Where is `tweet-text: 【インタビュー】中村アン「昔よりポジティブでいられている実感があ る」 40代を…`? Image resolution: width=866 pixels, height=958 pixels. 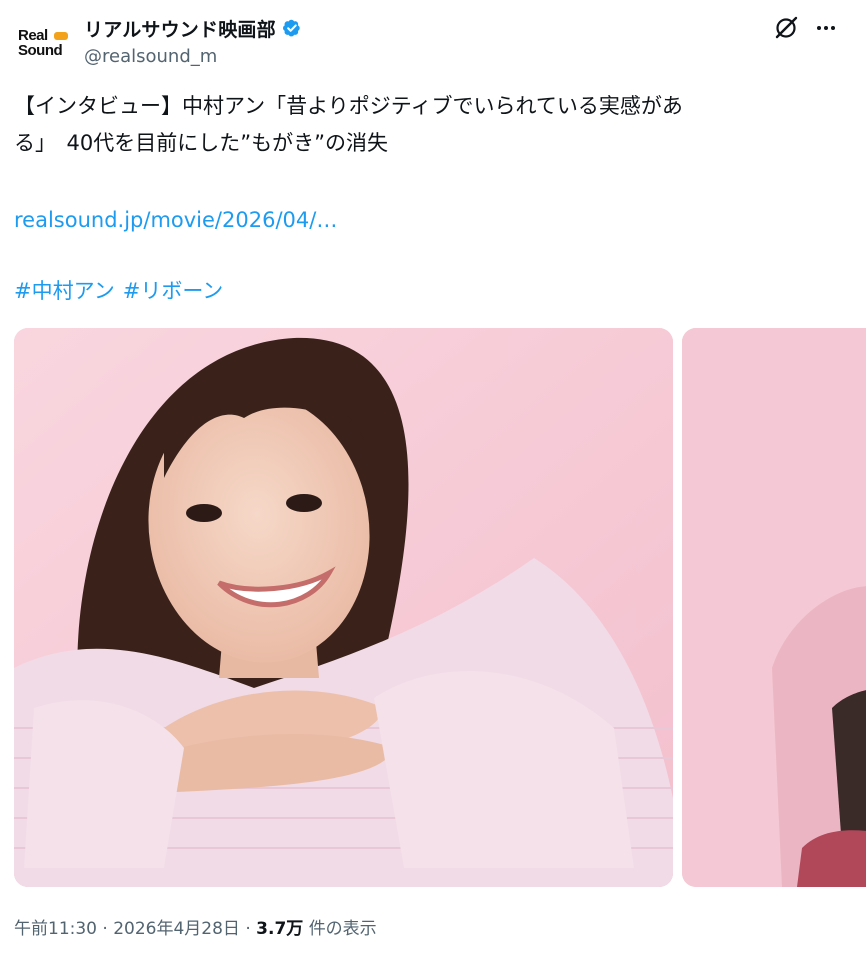
tweet-text: 【インタビュー】中村アン「昔よりポジティブでいられている実感があ る」 40代を… is located at coordinates (424, 125).